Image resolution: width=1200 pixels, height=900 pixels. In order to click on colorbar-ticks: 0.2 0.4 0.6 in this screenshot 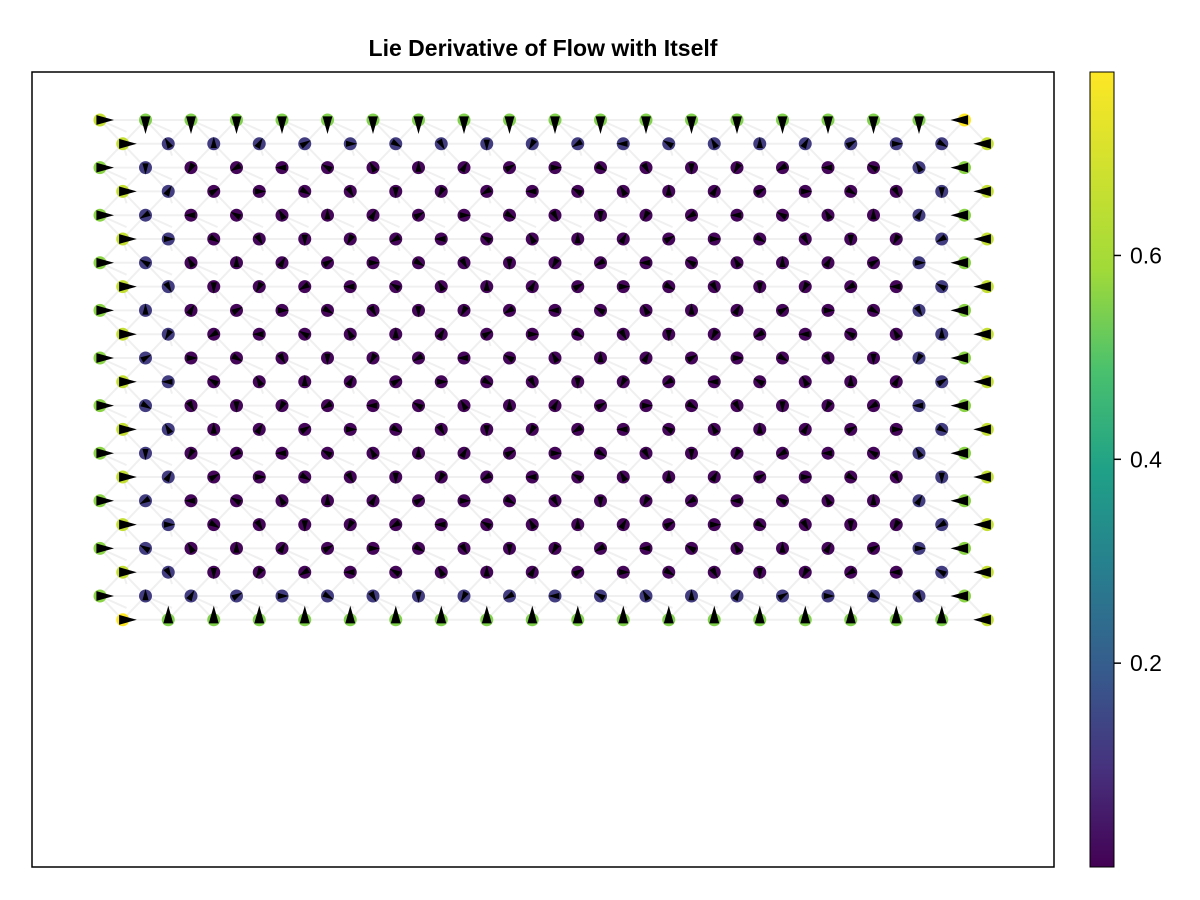, I will do `click(1138, 459)`.